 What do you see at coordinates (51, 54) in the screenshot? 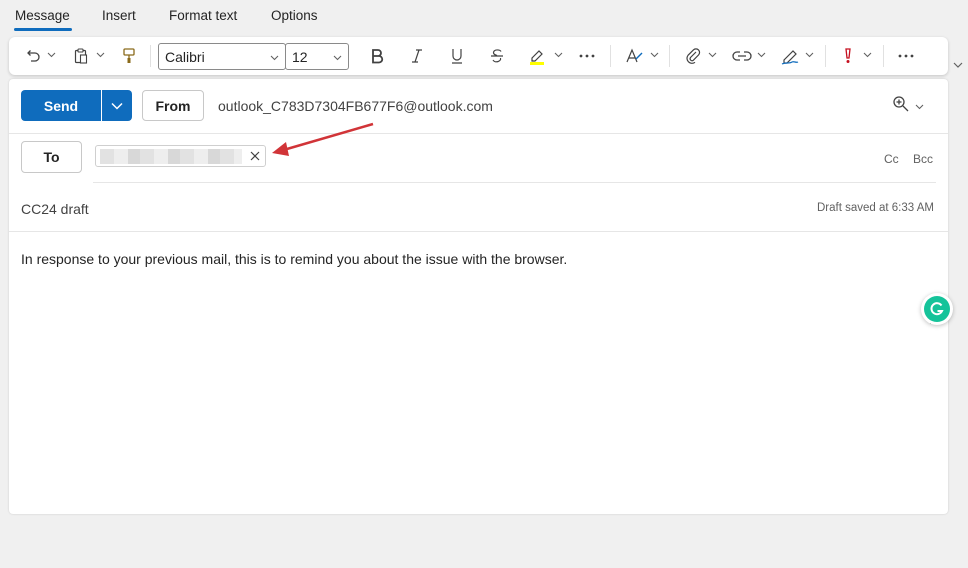
I see `undo-dropdown-chevron-icon` at bounding box center [51, 54].